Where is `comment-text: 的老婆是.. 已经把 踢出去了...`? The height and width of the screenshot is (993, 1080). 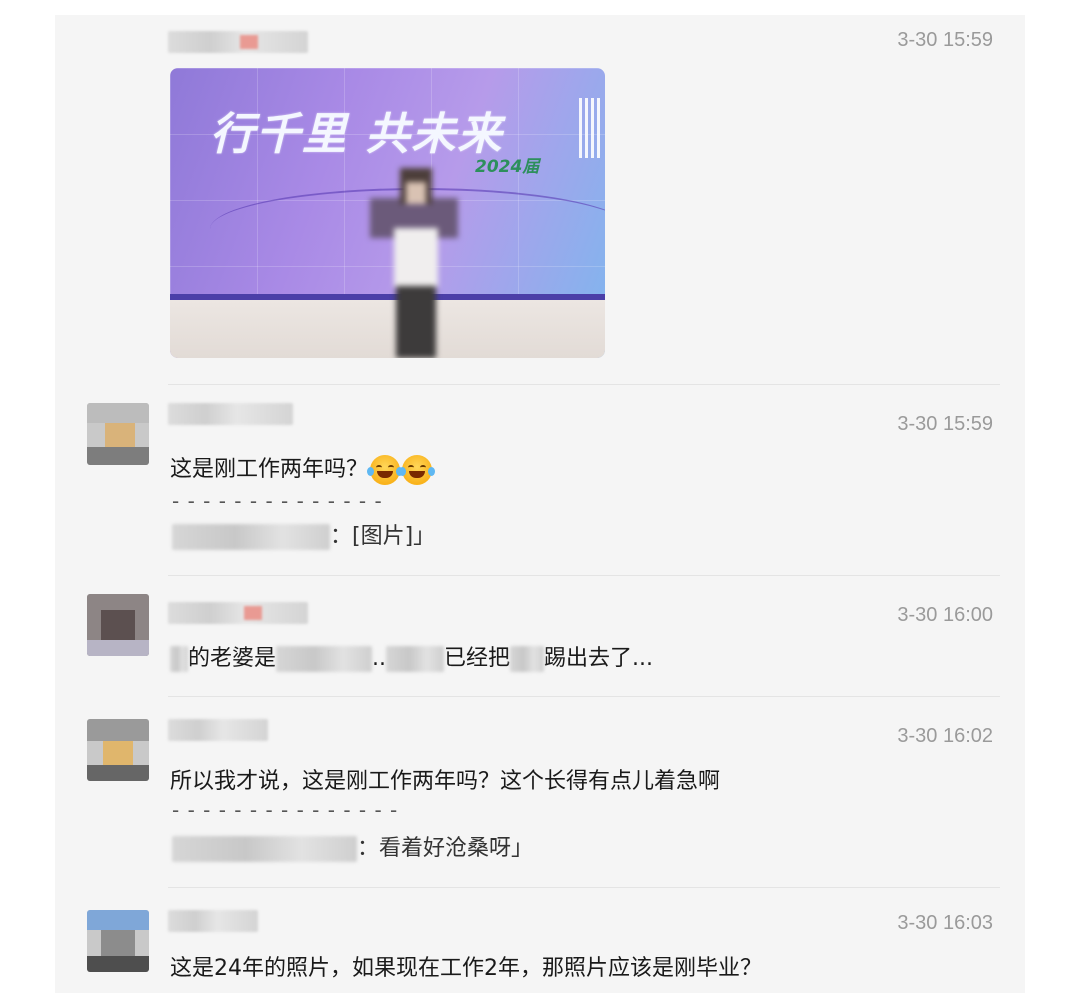
comment-text: 的老婆是.. 已经把 踢出去了... is located at coordinates (411, 656).